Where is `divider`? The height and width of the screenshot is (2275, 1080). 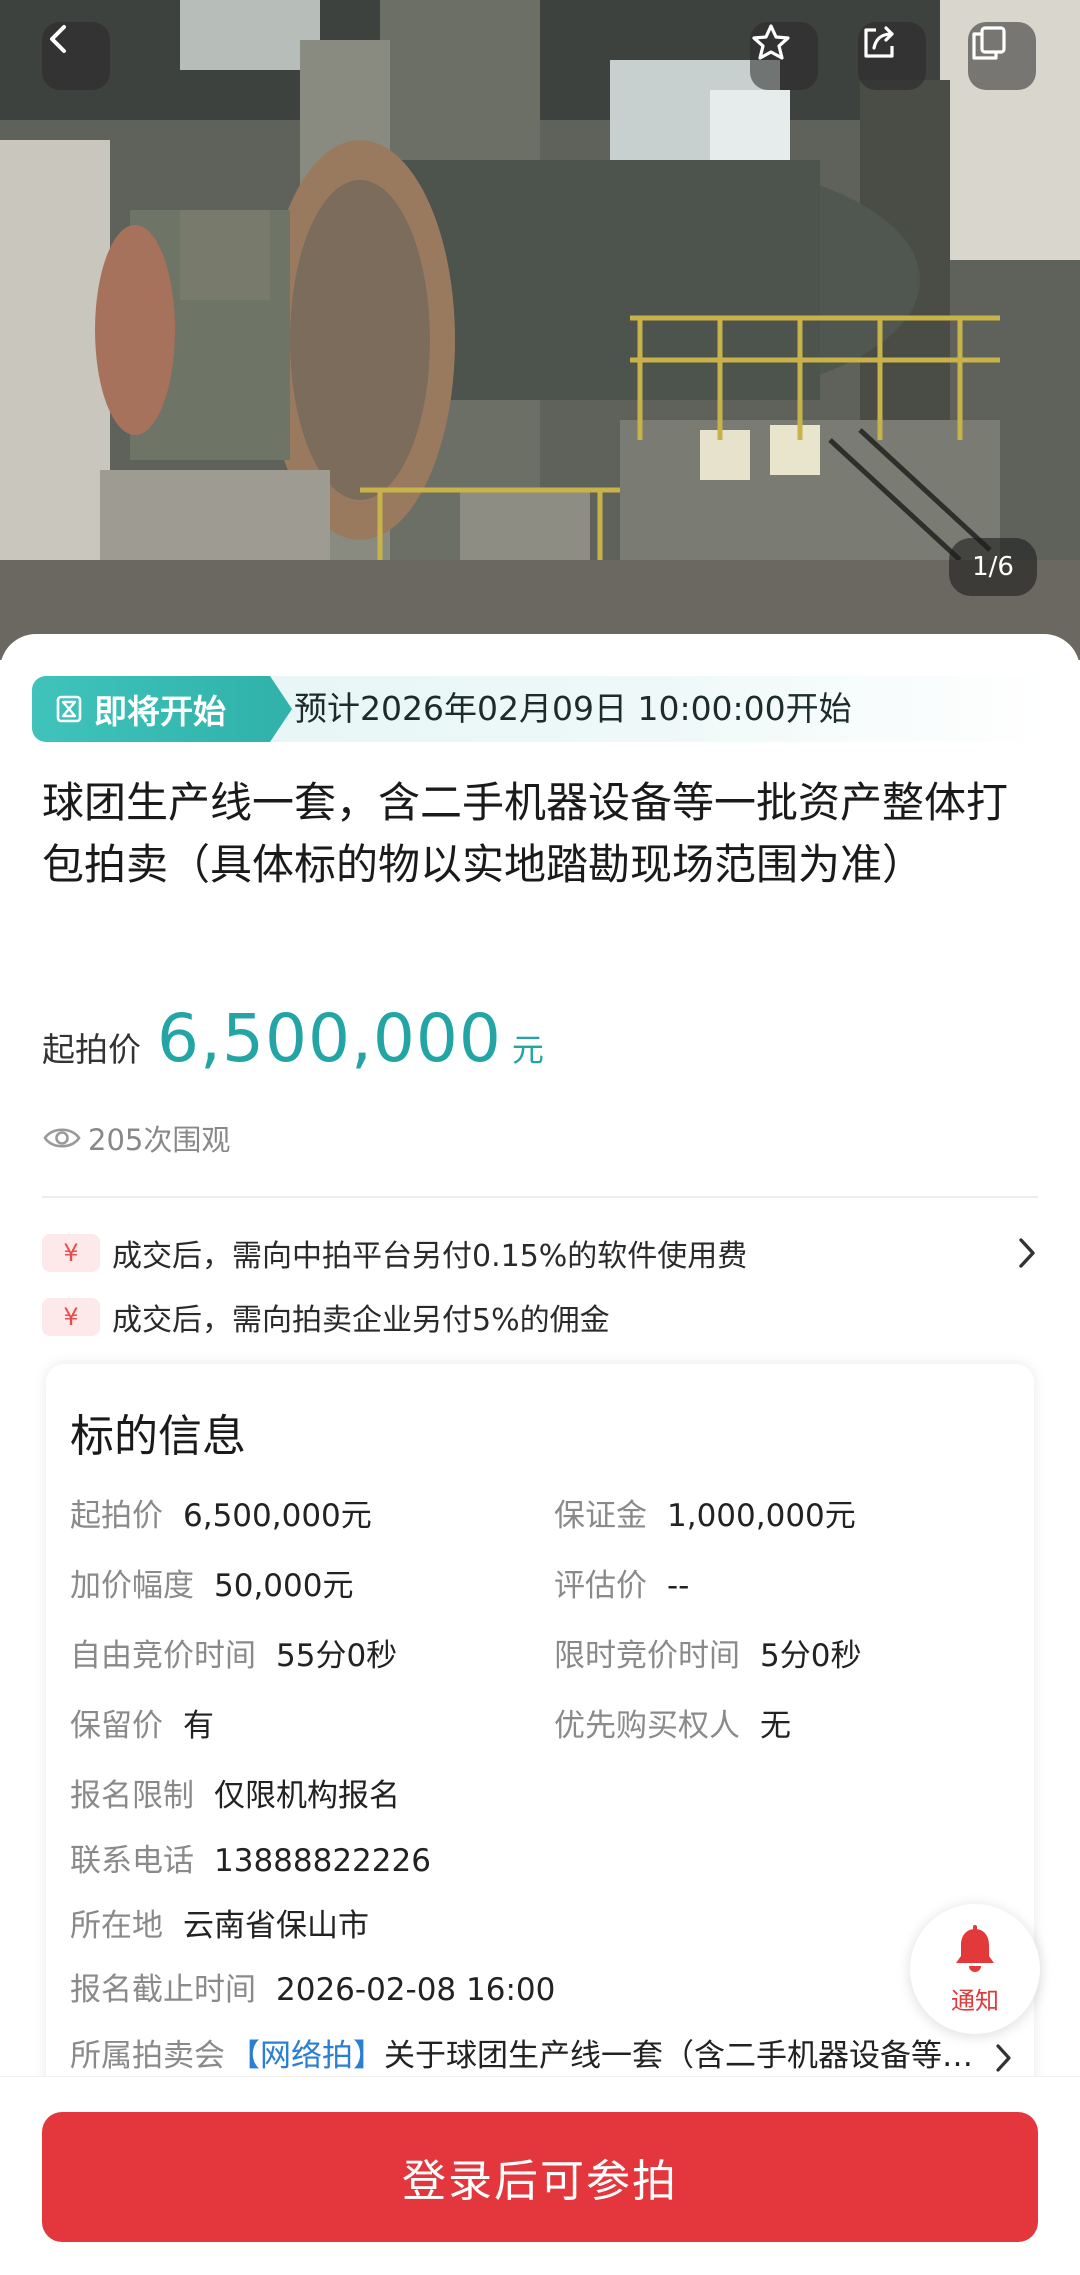 divider is located at coordinates (540, 1197).